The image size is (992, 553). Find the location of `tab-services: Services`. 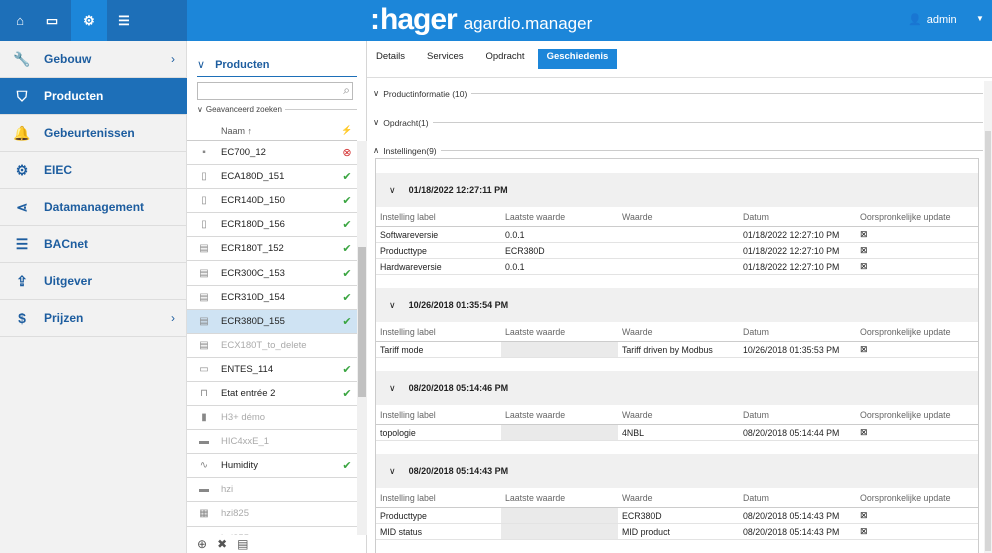

tab-services: Services is located at coordinates (445, 59).